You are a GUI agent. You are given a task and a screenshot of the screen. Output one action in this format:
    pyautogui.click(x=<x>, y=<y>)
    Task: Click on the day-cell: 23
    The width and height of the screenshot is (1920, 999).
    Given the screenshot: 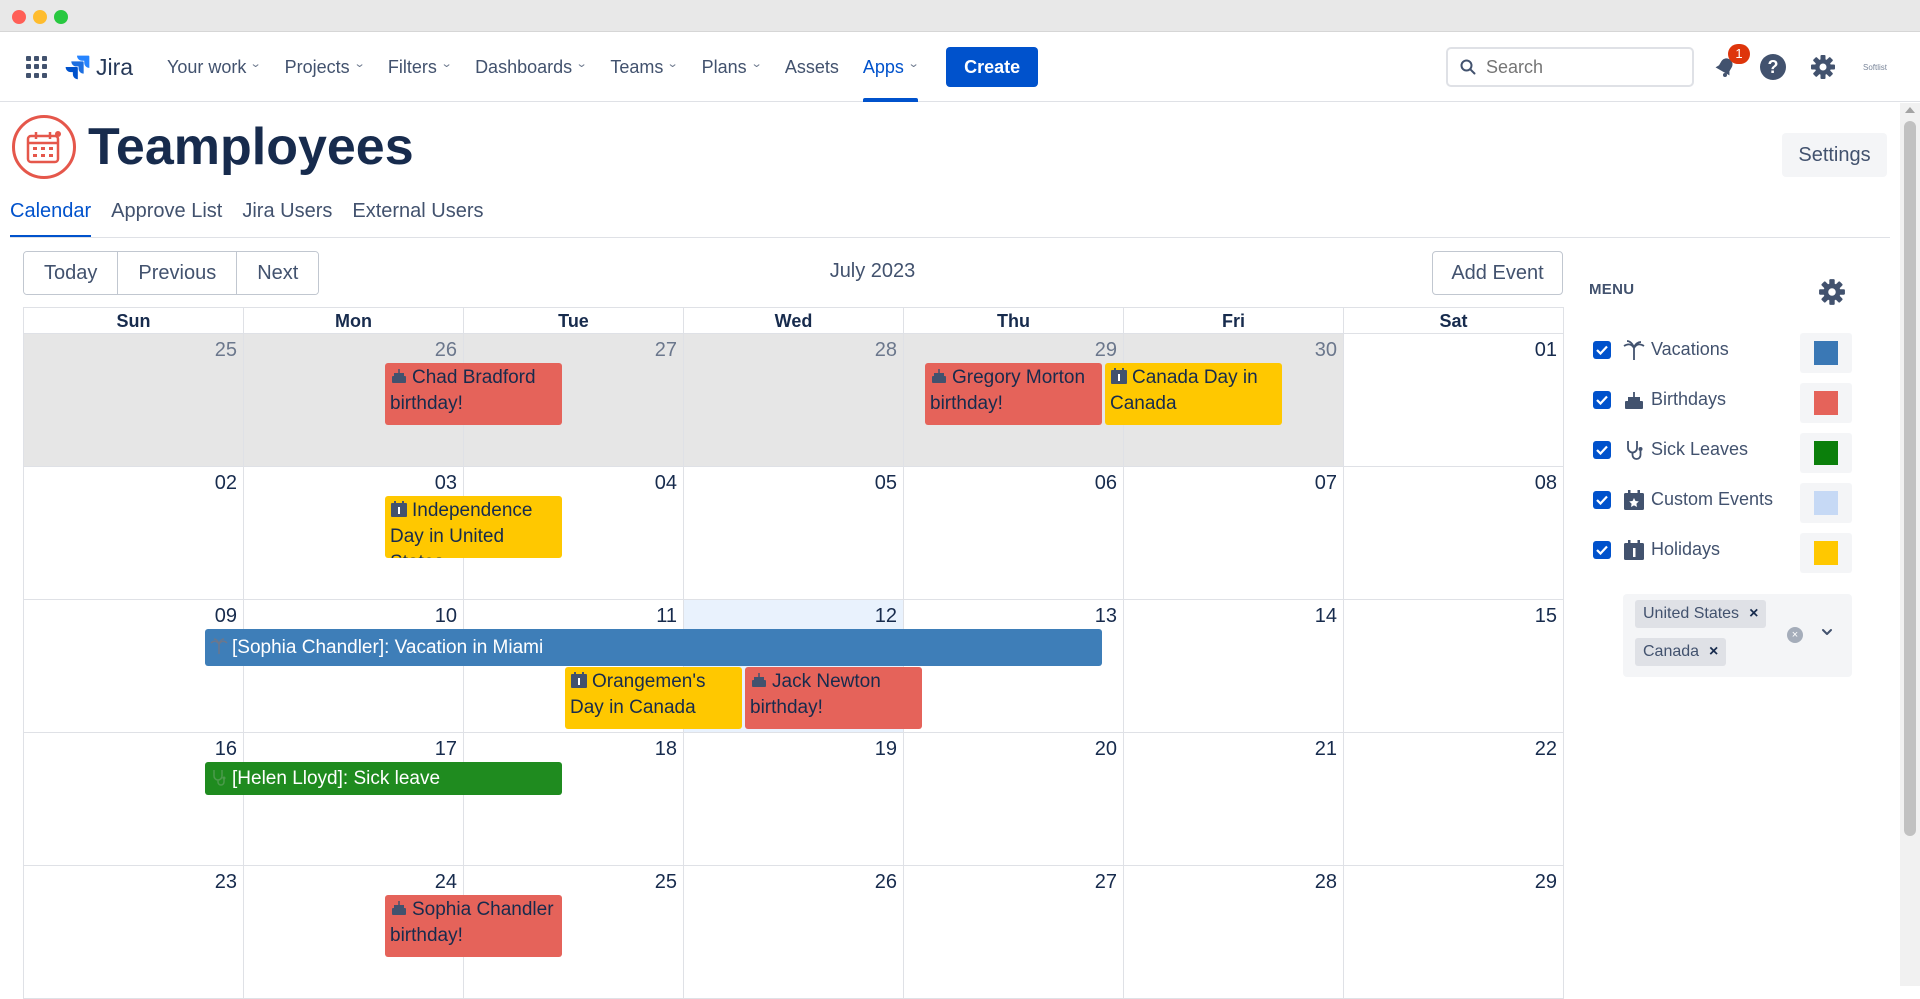 What is the action you would take?
    pyautogui.click(x=134, y=932)
    